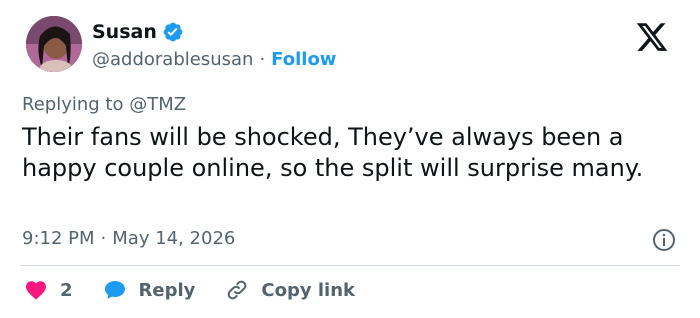  Describe the element at coordinates (66, 290) in the screenshot. I see `like-count: 2` at that location.